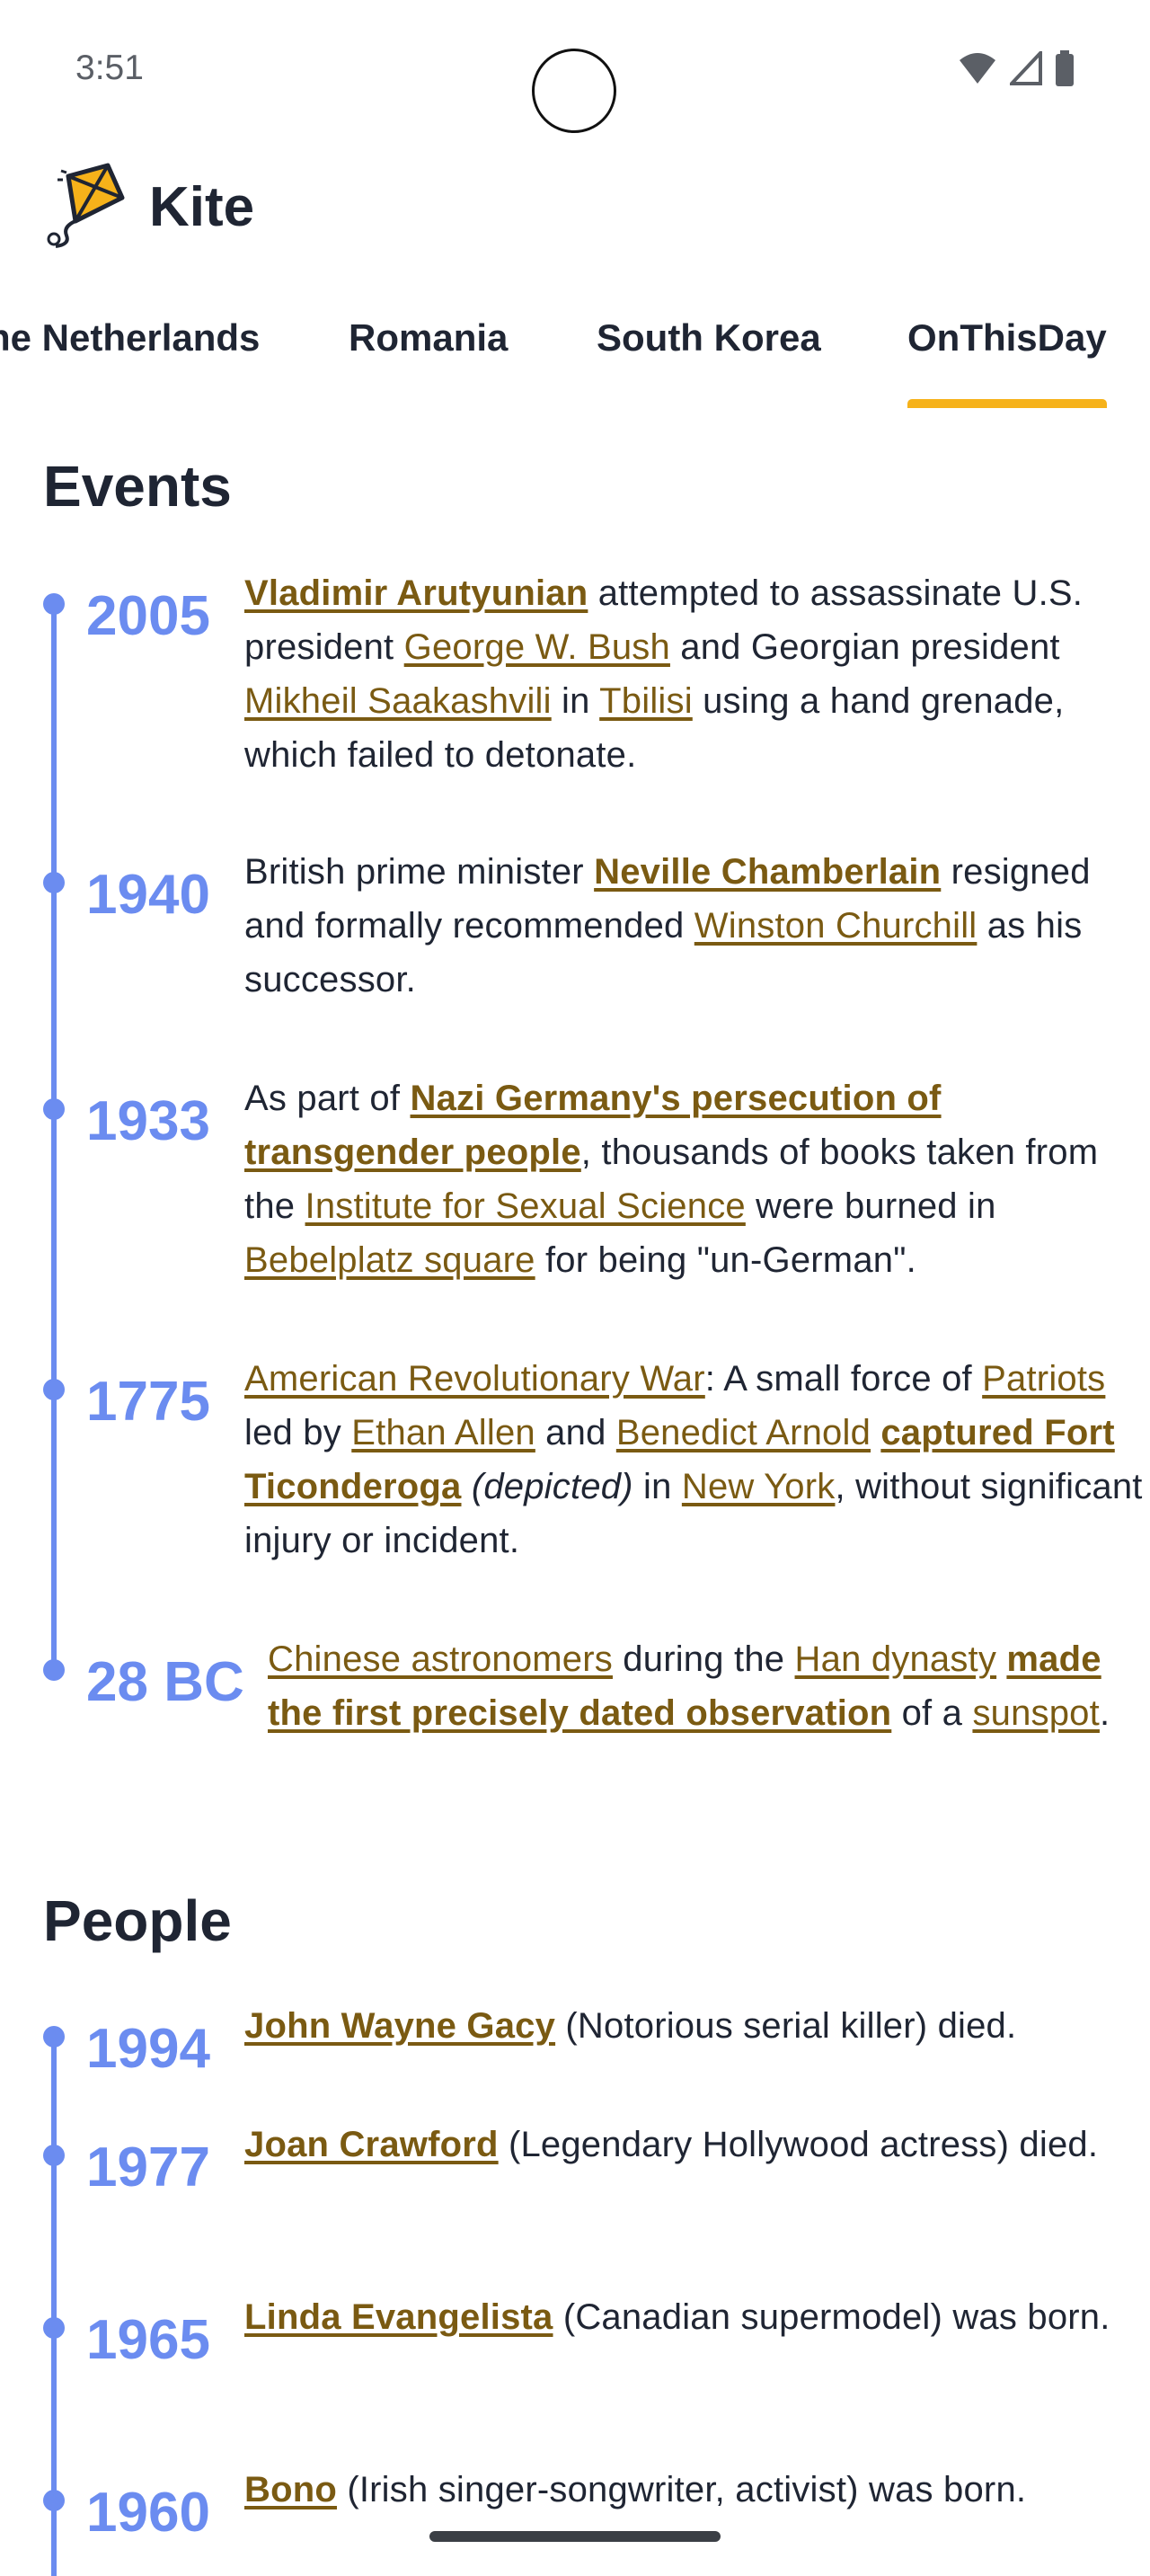 This screenshot has width=1150, height=2576. I want to click on person-year: 1965, so click(148, 2340).